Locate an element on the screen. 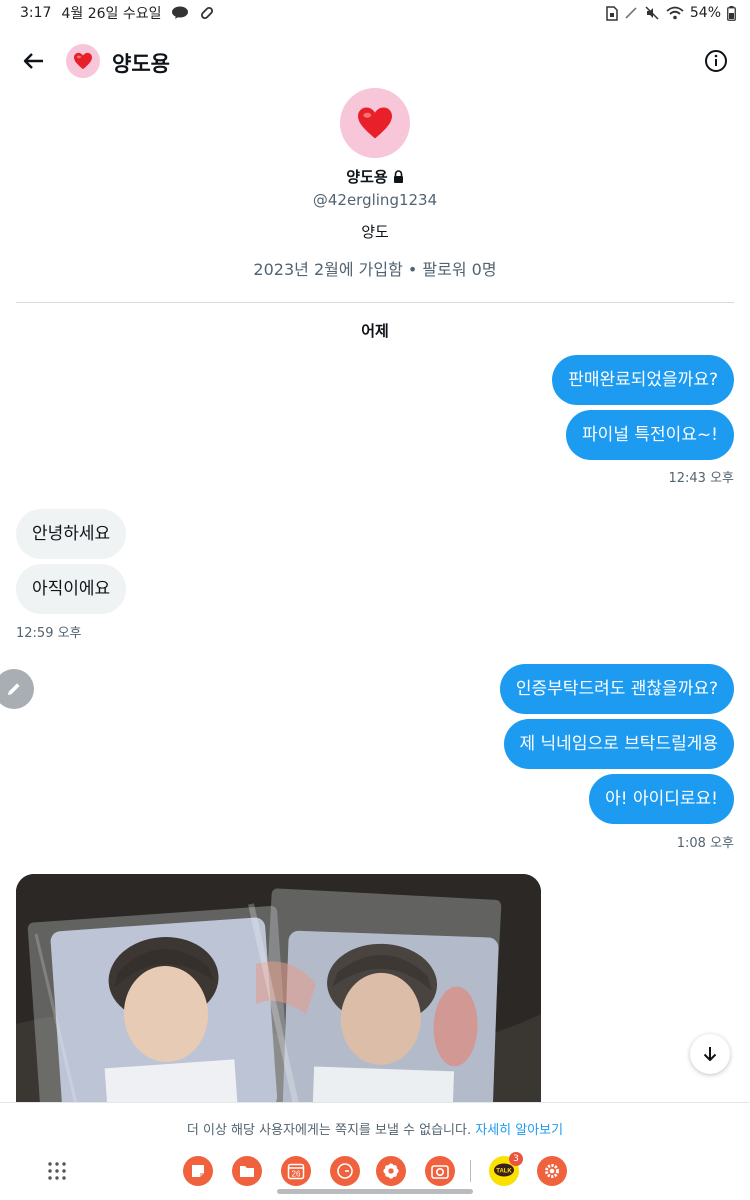 Image resolution: width=750 pixels, height=1200 pixels. back-button is located at coordinates (33, 61).